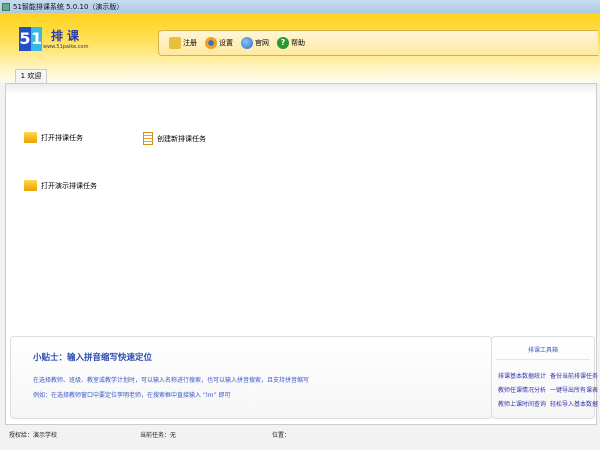  Describe the element at coordinates (62, 137) in the screenshot. I see `open-task-label: 打开排课任务` at that location.